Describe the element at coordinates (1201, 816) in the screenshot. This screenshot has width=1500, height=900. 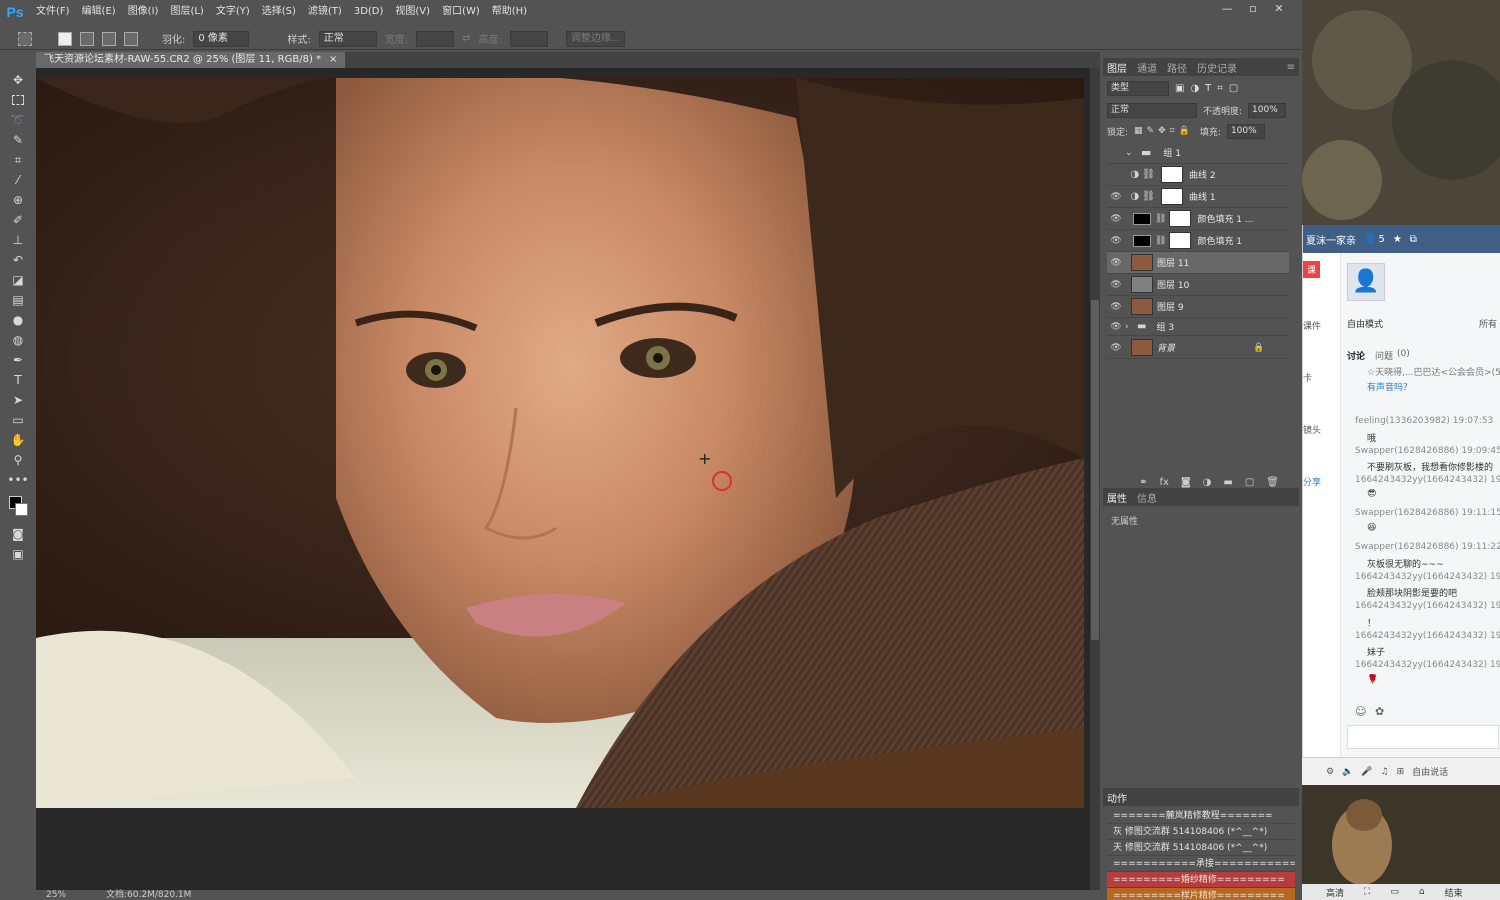
I see `action-item: =======麓岚精修教程=======` at that location.